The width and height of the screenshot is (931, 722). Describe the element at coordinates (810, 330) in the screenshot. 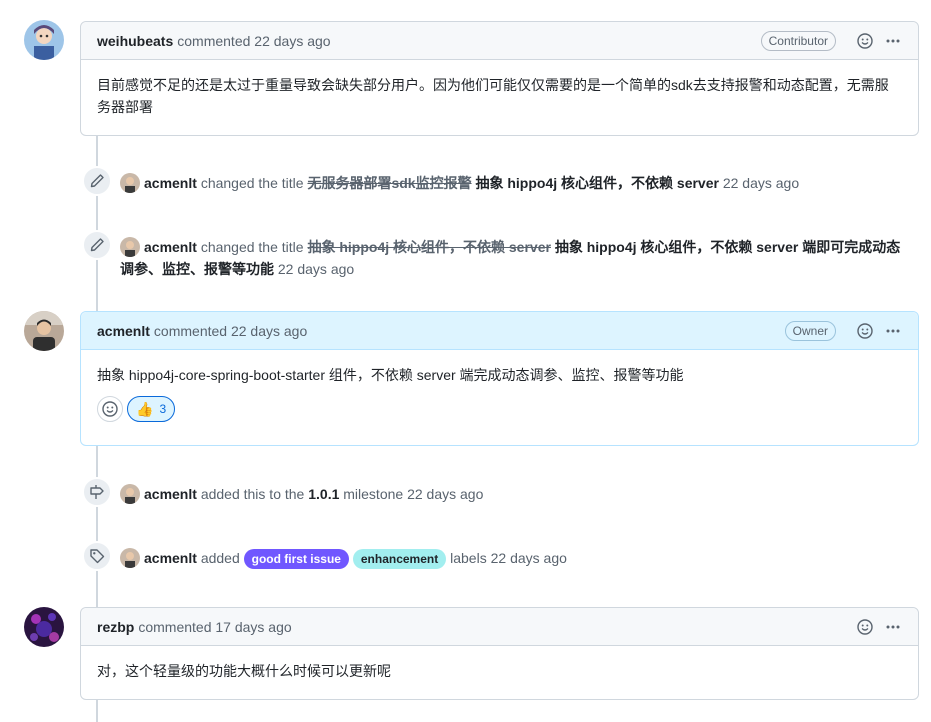

I see `role-badge: Owner` at that location.